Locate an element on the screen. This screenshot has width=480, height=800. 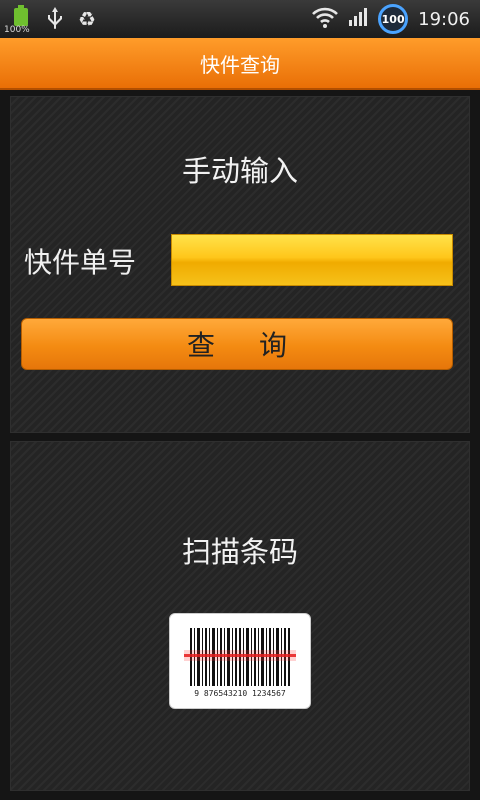
signal-icon is located at coordinates (358, 19).